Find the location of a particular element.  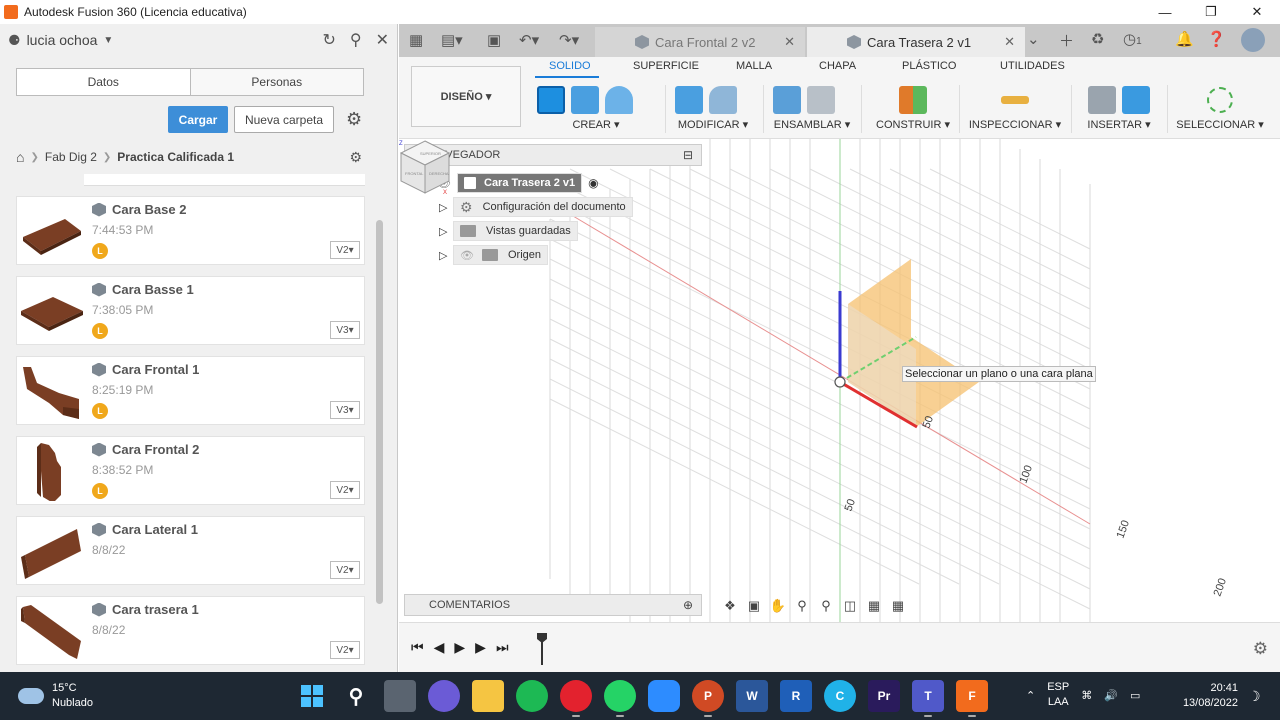

tab-datos: Datos is located at coordinates (104, 82).